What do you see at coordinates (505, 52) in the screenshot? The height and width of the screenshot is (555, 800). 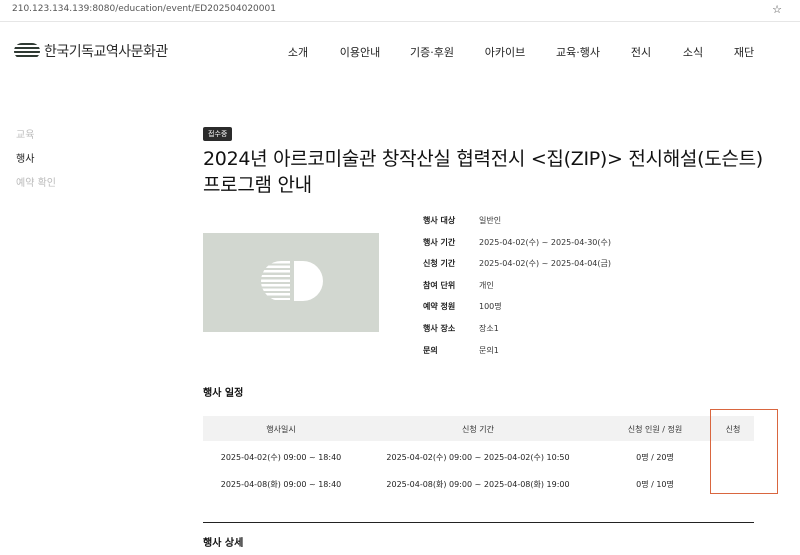 I see `nav-item-archive: 아카이브` at bounding box center [505, 52].